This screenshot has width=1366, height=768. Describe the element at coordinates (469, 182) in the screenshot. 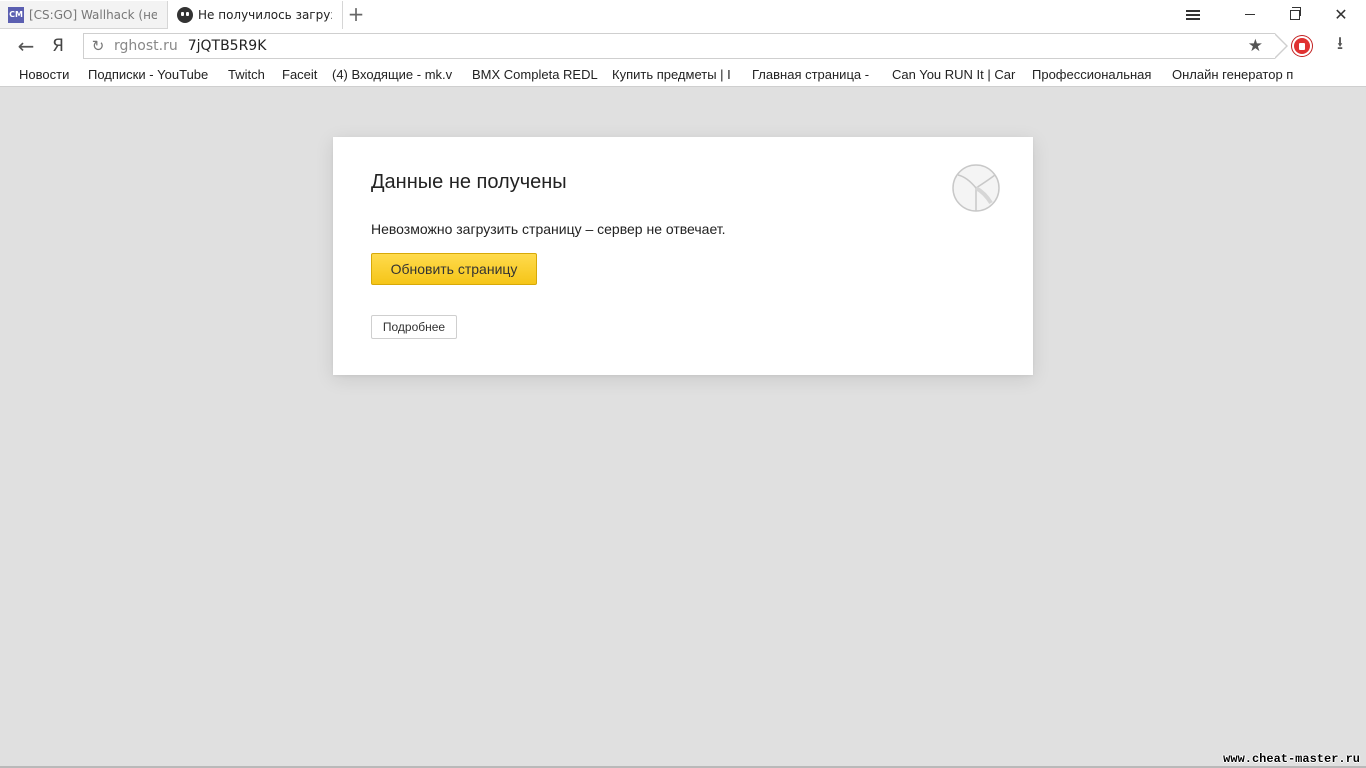

I see `error-title: Данные не получены` at that location.